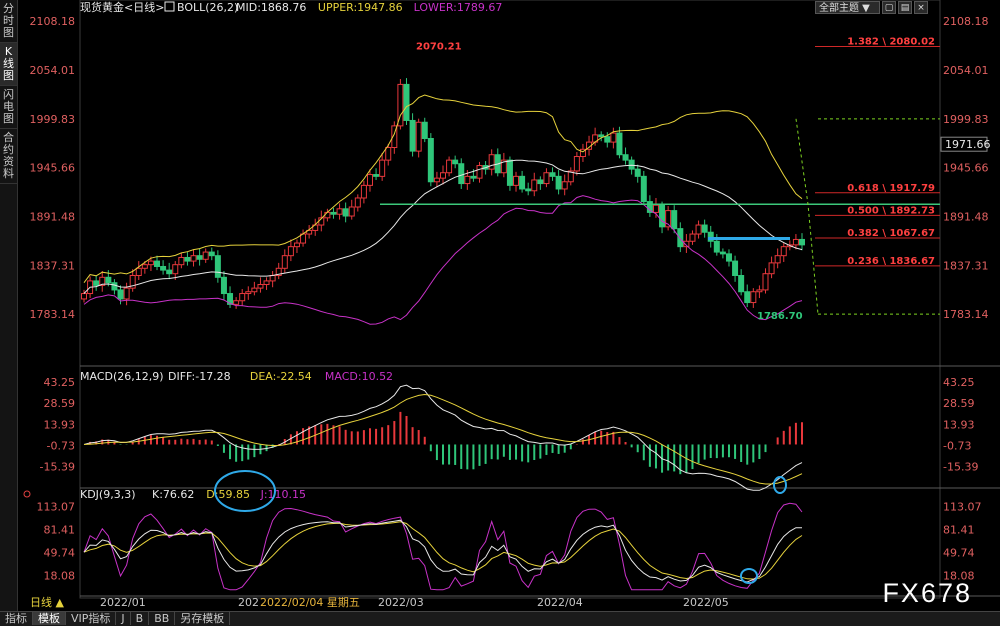 The height and width of the screenshot is (626, 1000). I want to click on macd-legend-item: DIFF:-17.28, so click(199, 376).